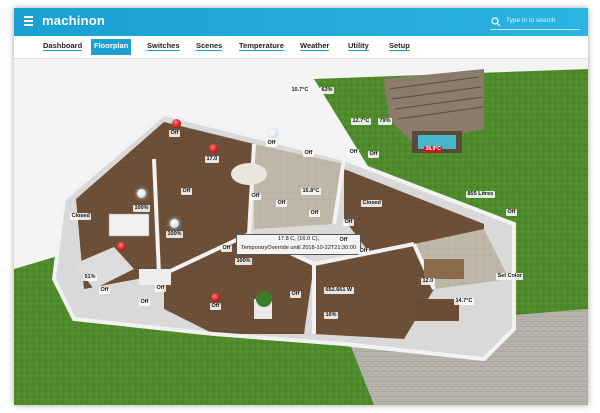 The width and height of the screenshot is (600, 413). Describe the element at coordinates (301, 22) in the screenshot. I see `top-bar: machinon Type in to search` at that location.